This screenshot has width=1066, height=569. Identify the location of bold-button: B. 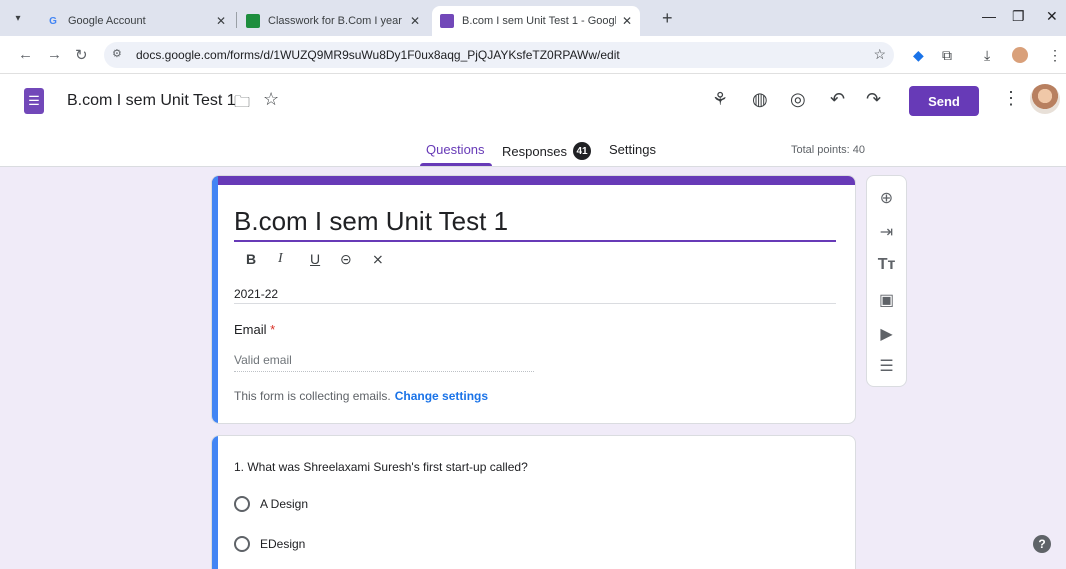
(251, 259).